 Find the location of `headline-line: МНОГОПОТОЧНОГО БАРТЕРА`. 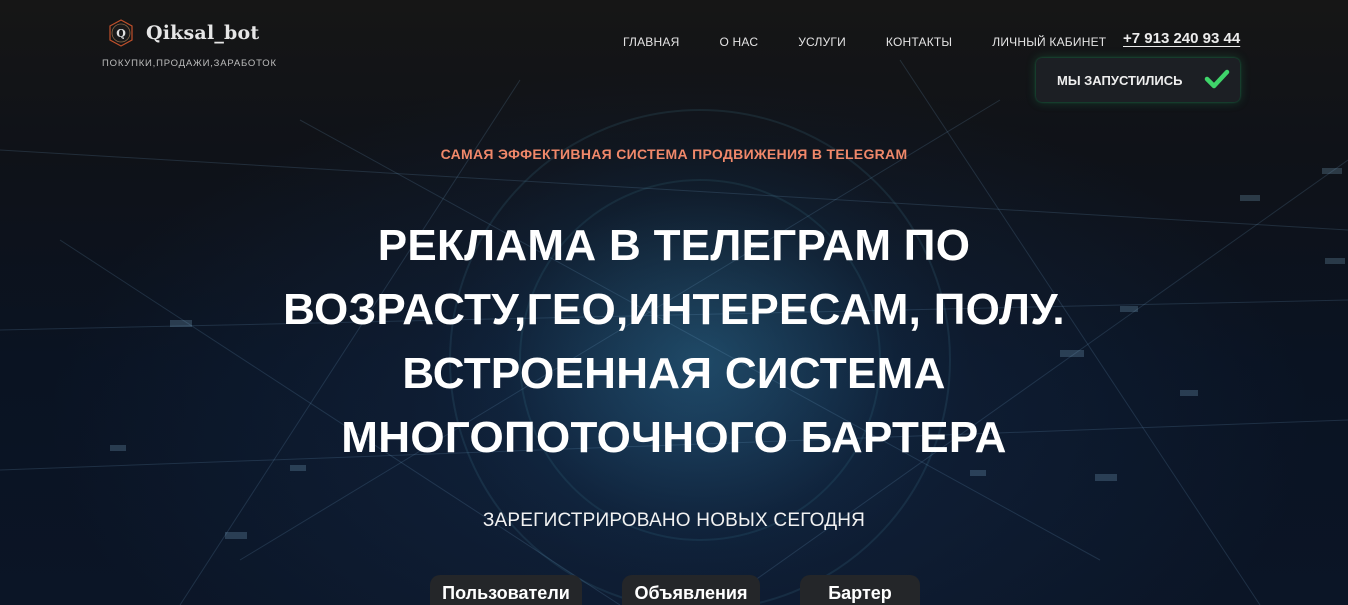

headline-line: МНОГОПОТОЧНОГО БАРТЕРА is located at coordinates (674, 437).